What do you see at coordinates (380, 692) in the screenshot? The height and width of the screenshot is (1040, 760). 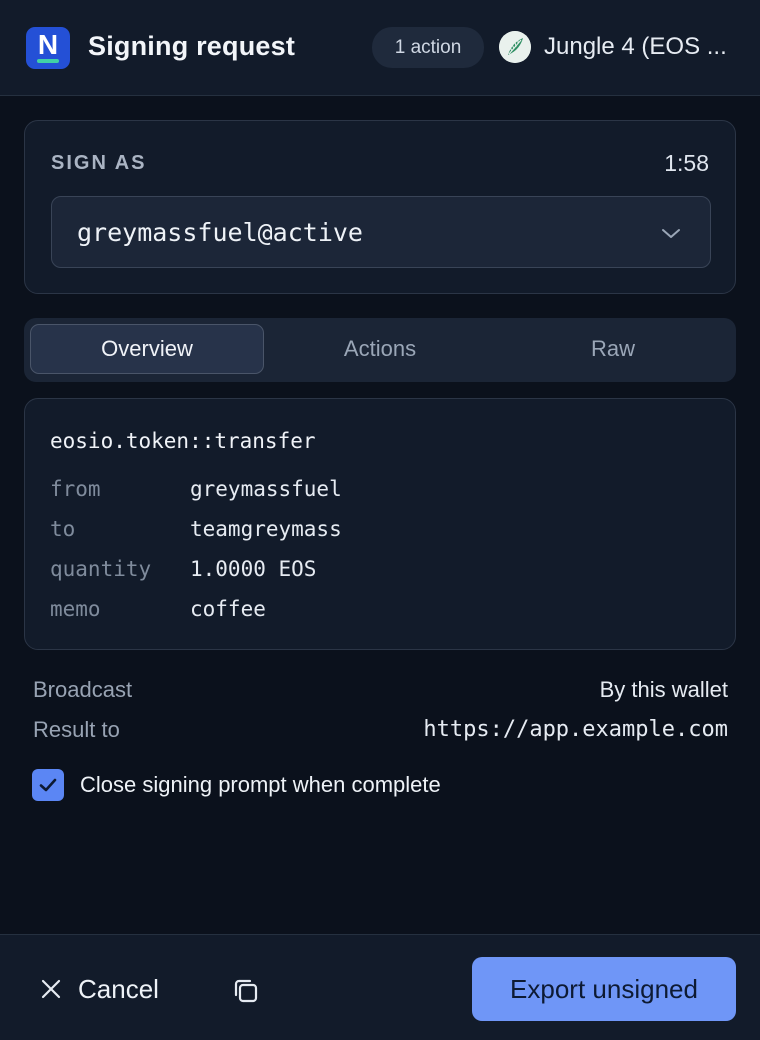 I see `broadcast-row: Broadcast By this wallet` at bounding box center [380, 692].